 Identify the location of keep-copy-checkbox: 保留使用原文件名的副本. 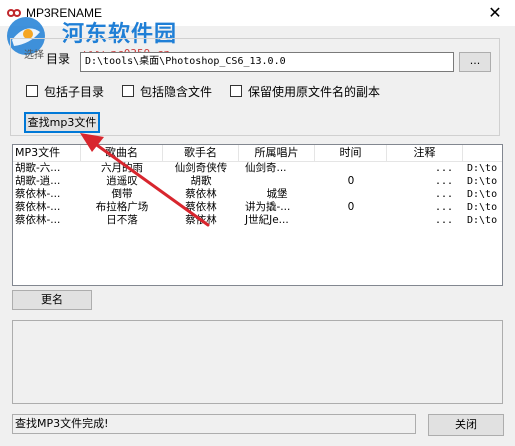
(305, 91).